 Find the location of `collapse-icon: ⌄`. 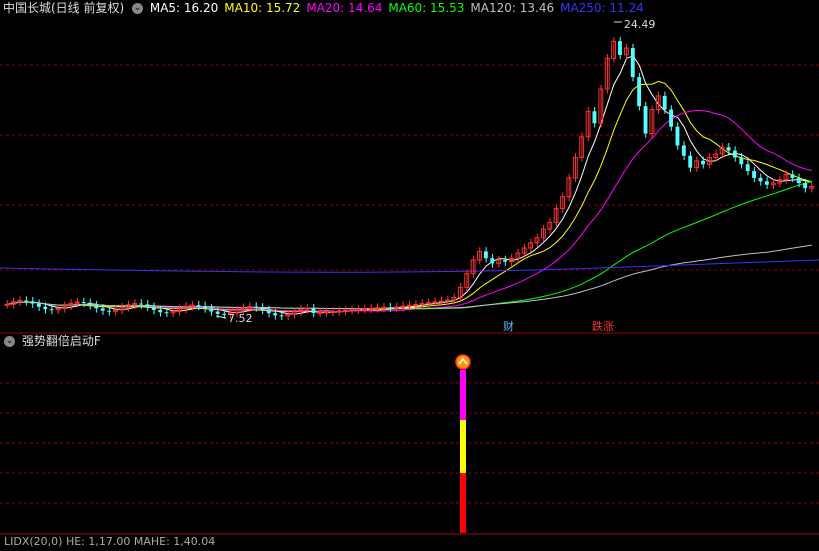

collapse-icon: ⌄ is located at coordinates (9, 341).